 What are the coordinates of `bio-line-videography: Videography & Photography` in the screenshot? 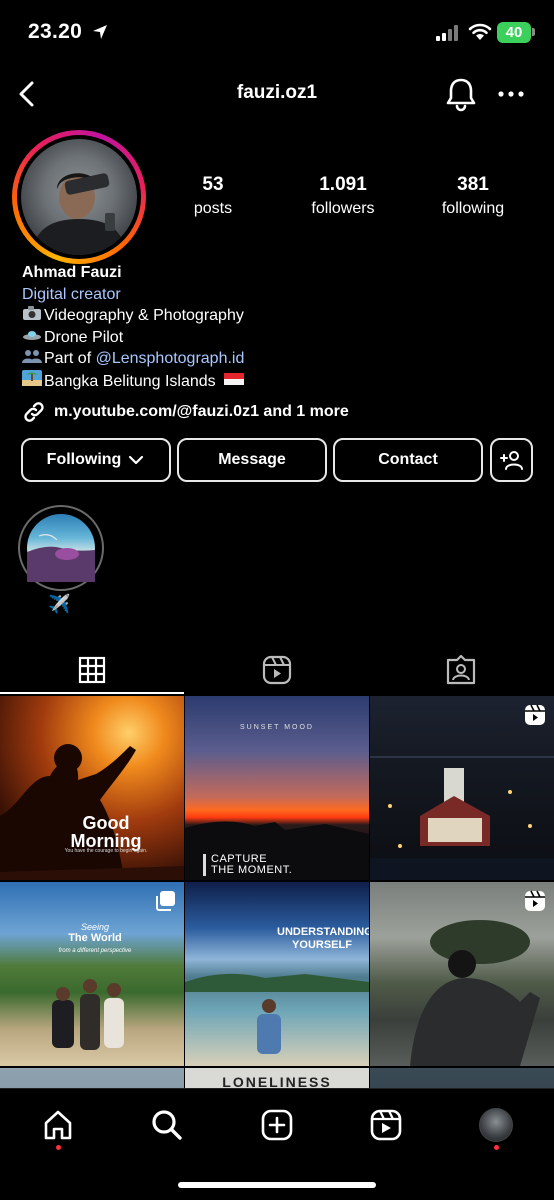 It's located at (134, 316).